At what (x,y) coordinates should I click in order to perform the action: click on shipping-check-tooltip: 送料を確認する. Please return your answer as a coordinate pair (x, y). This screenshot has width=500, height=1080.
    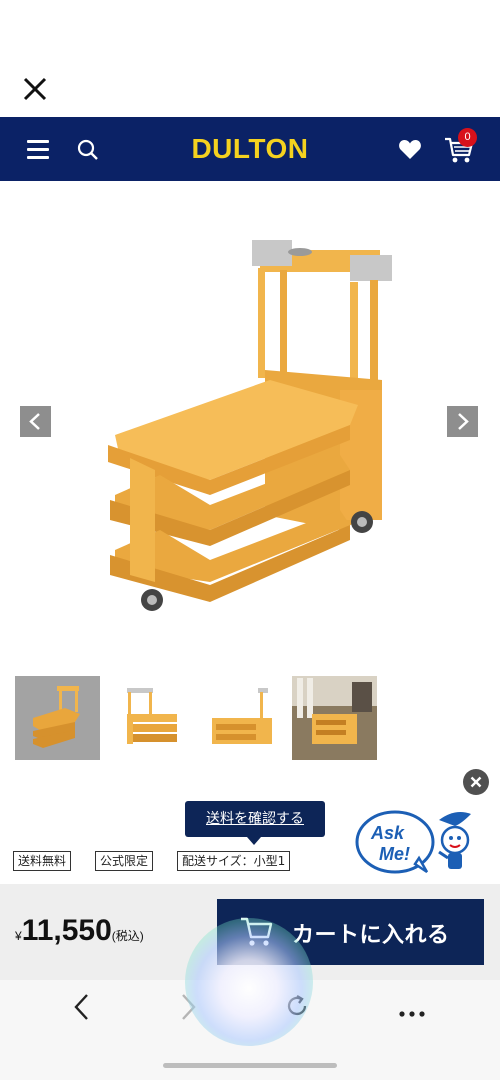
    Looking at the image, I should click on (255, 819).